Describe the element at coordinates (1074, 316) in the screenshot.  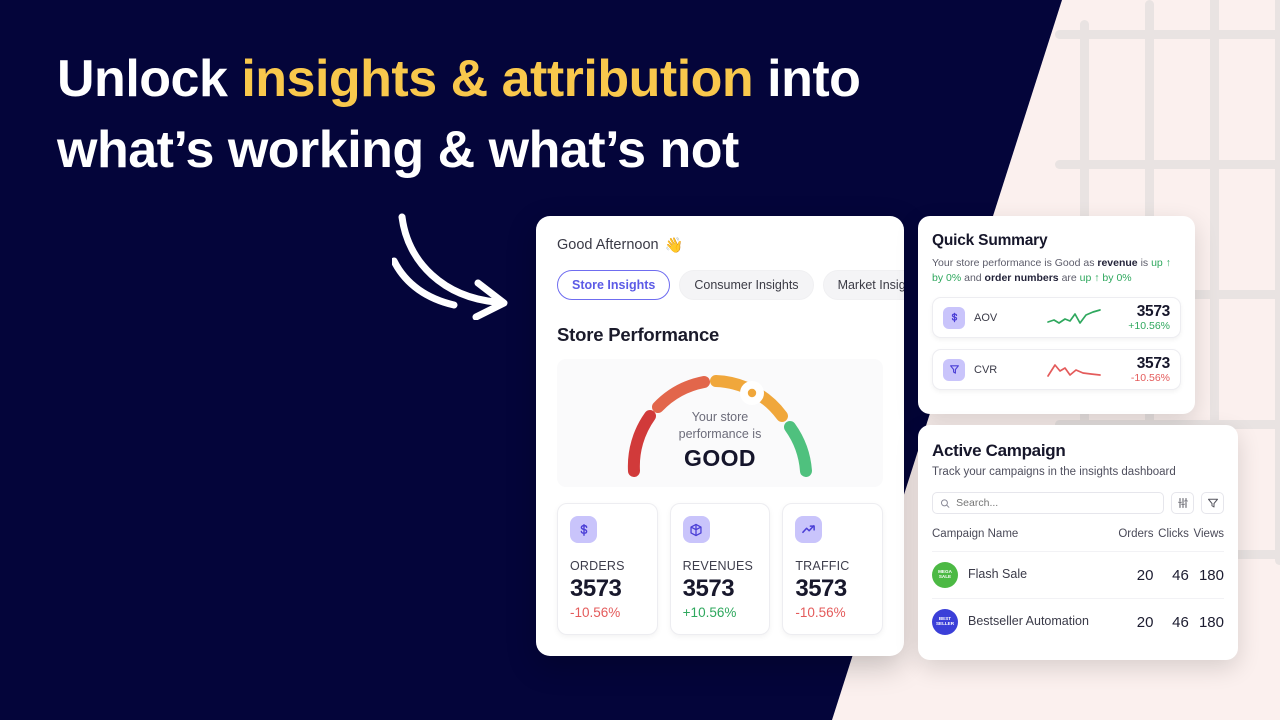
I see `sparkline-up-icon` at that location.